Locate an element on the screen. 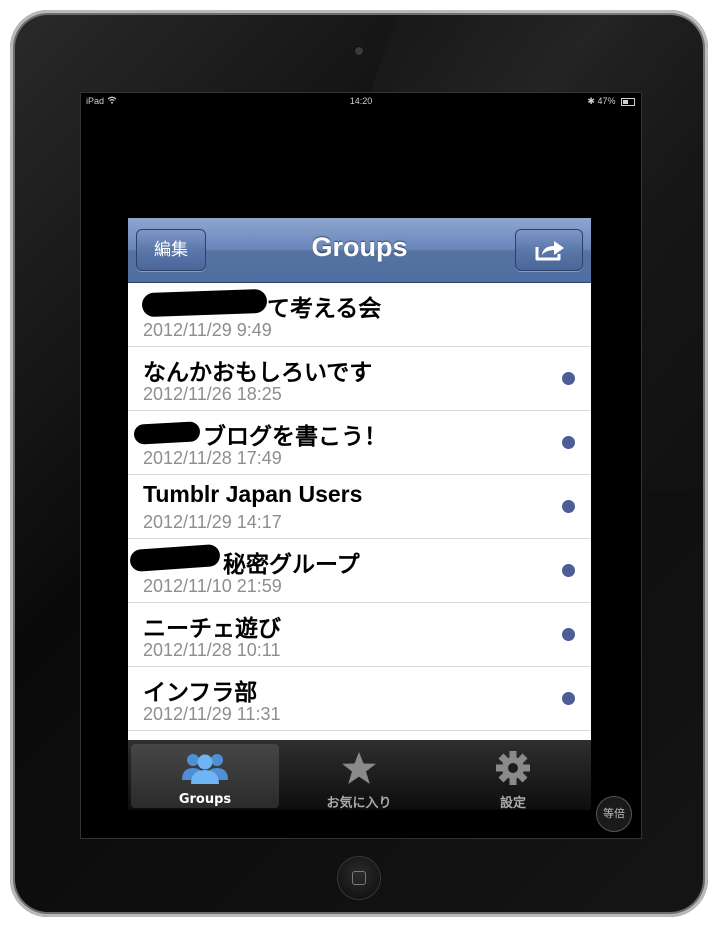  star-icon-wrap is located at coordinates (359, 768).